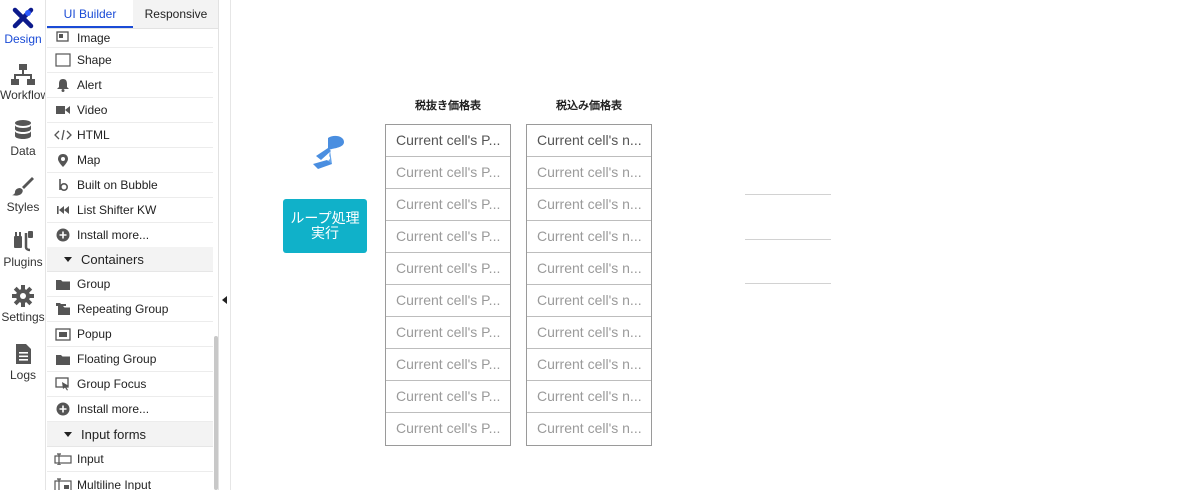 Image resolution: width=1200 pixels, height=490 pixels. Describe the element at coordinates (94, 38) in the screenshot. I see `palette-item-label: Image` at that location.